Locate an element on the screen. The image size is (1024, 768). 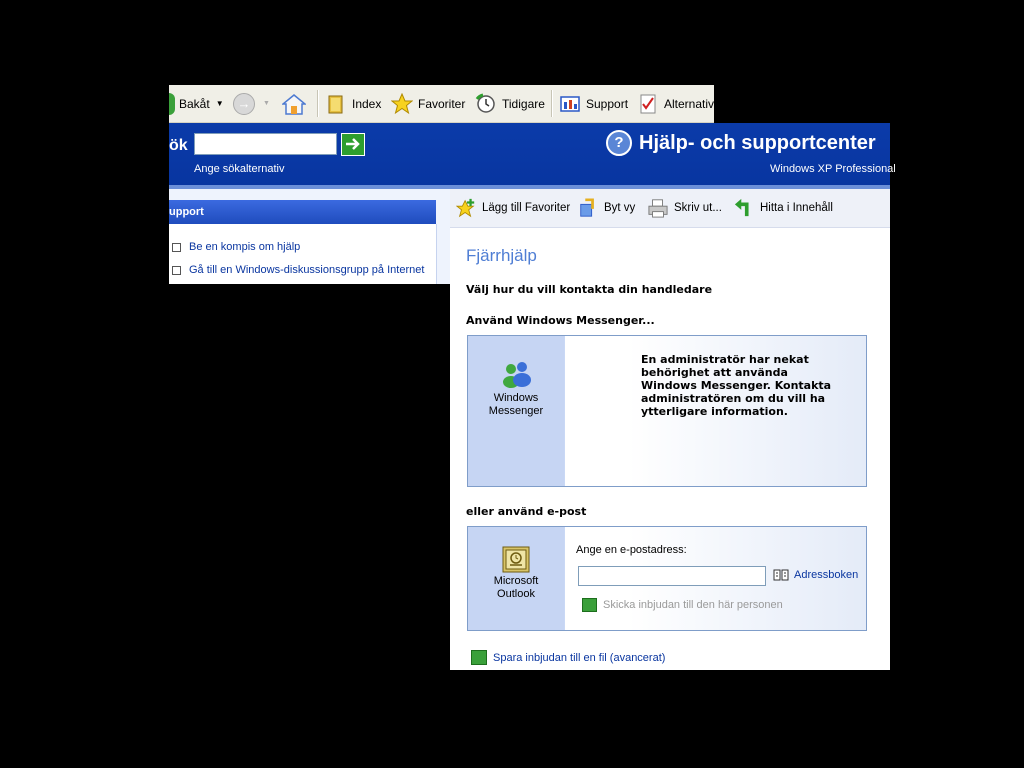
support-section-header: upport is located at coordinates (302, 212).